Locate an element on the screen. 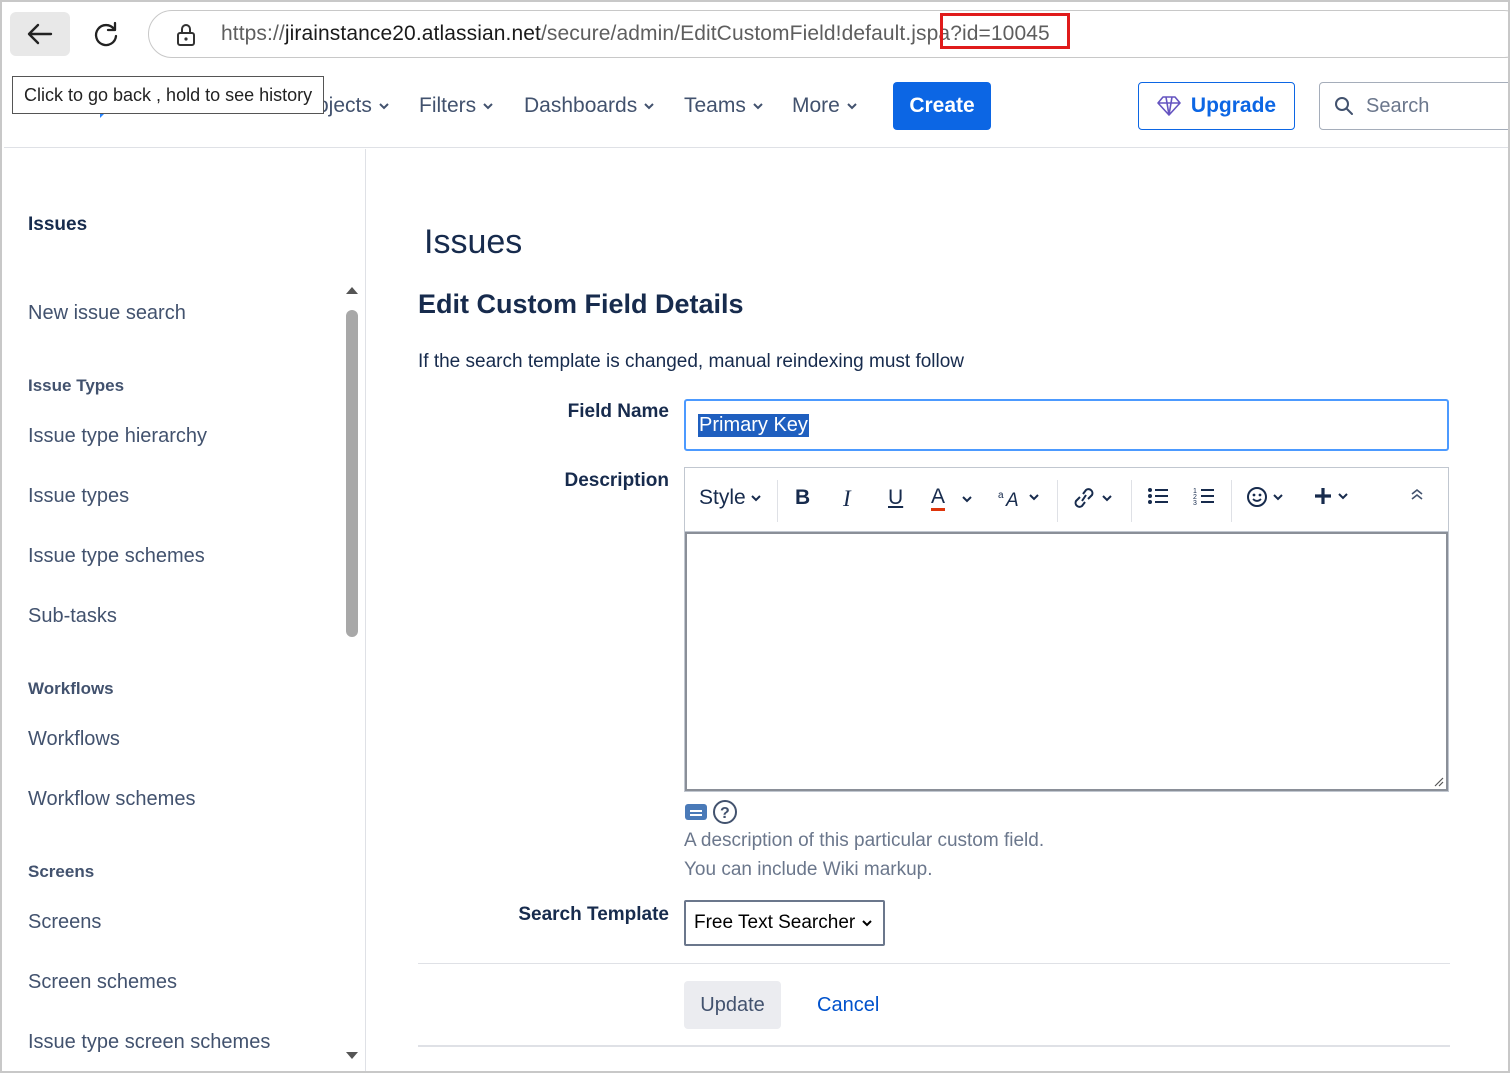 Image resolution: width=1510 pixels, height=1073 pixels. sidebar-item-new-issue-search: New issue search is located at coordinates (107, 313).